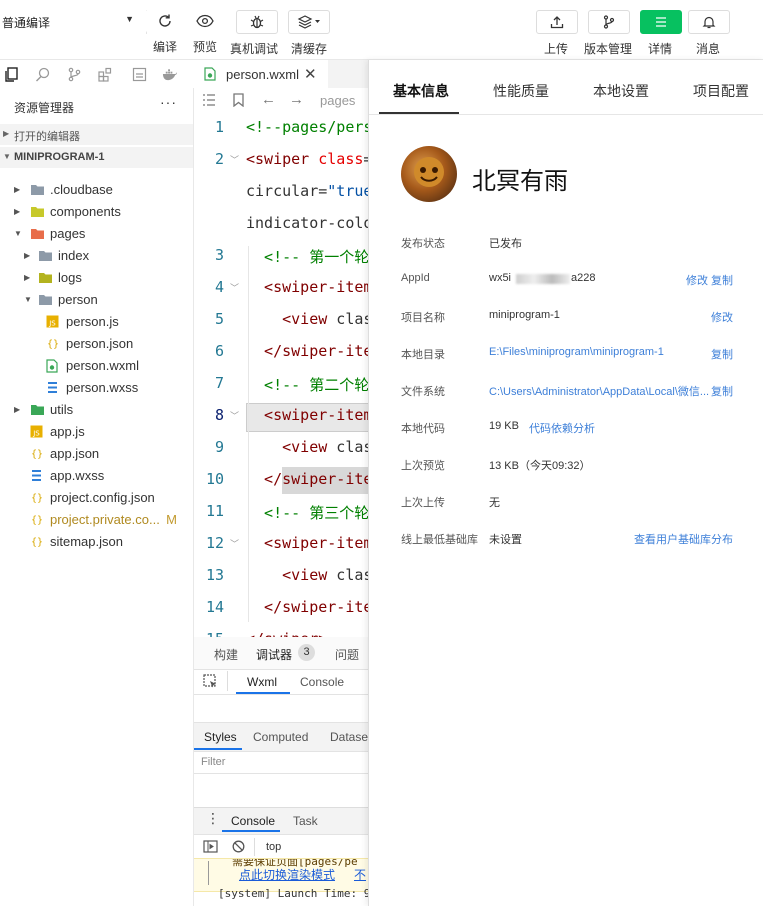 The image size is (763, 906). I want to click on upload-button: 上传, so click(557, 33).